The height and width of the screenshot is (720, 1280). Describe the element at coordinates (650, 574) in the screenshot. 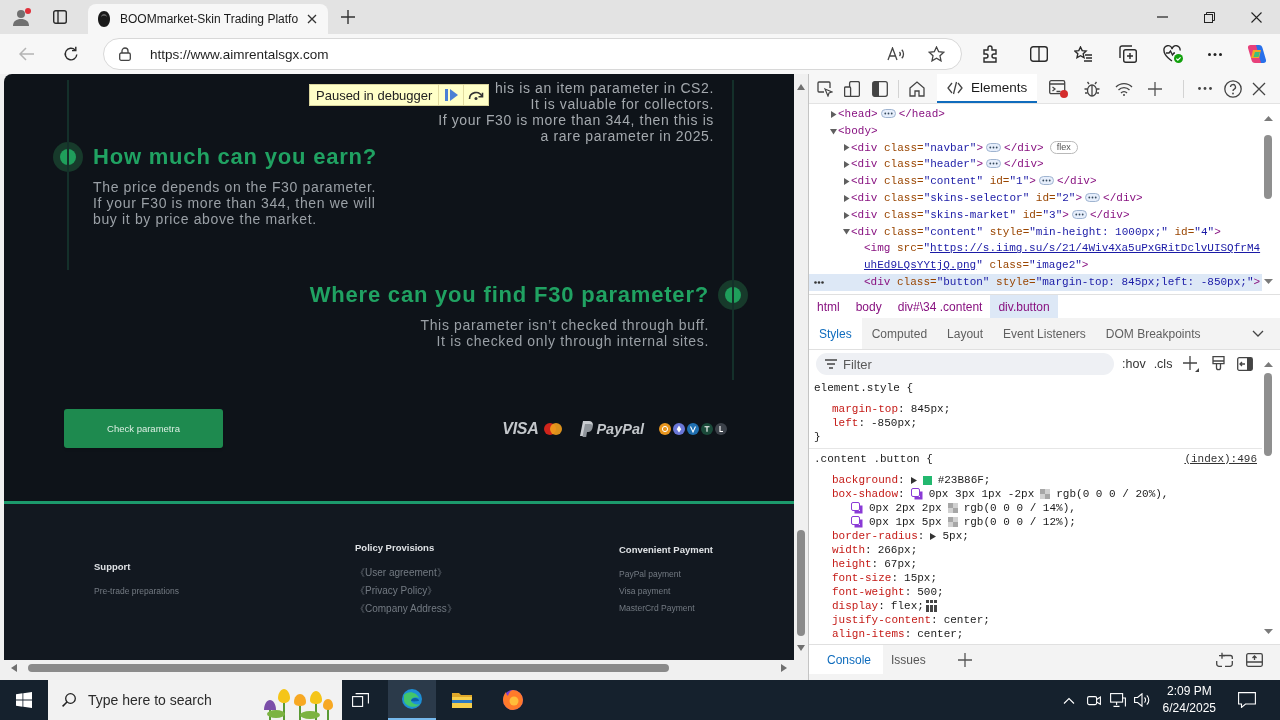

I see `footer-link: PayPal payment` at that location.